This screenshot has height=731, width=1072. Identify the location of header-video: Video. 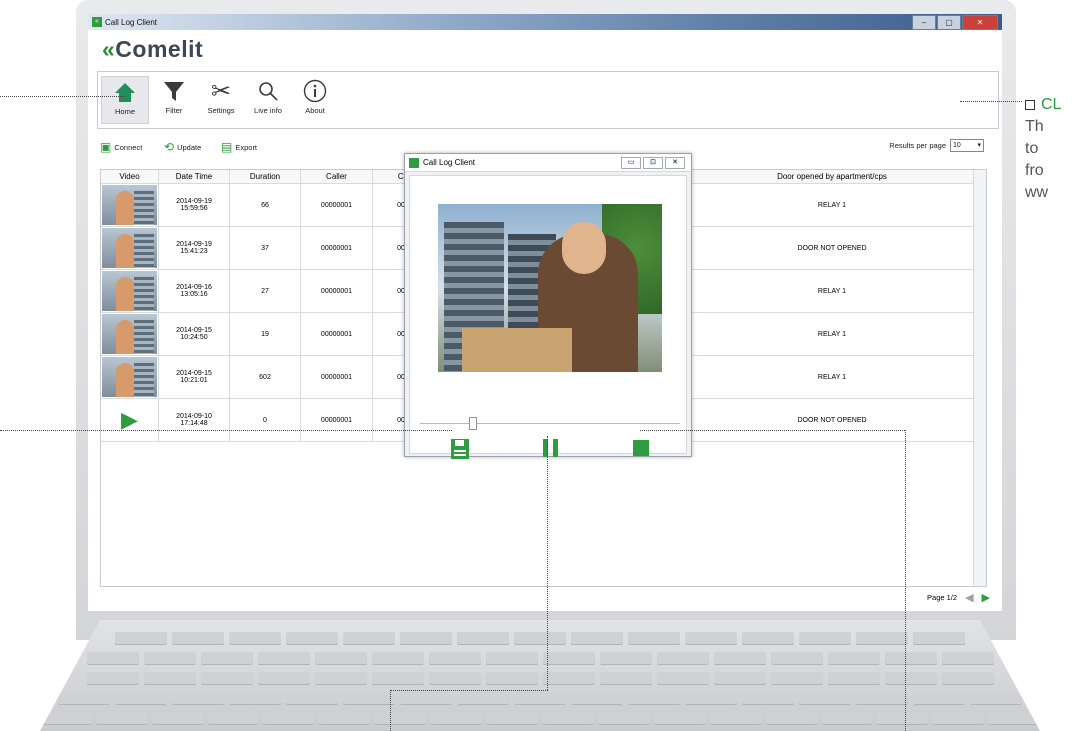
(130, 177).